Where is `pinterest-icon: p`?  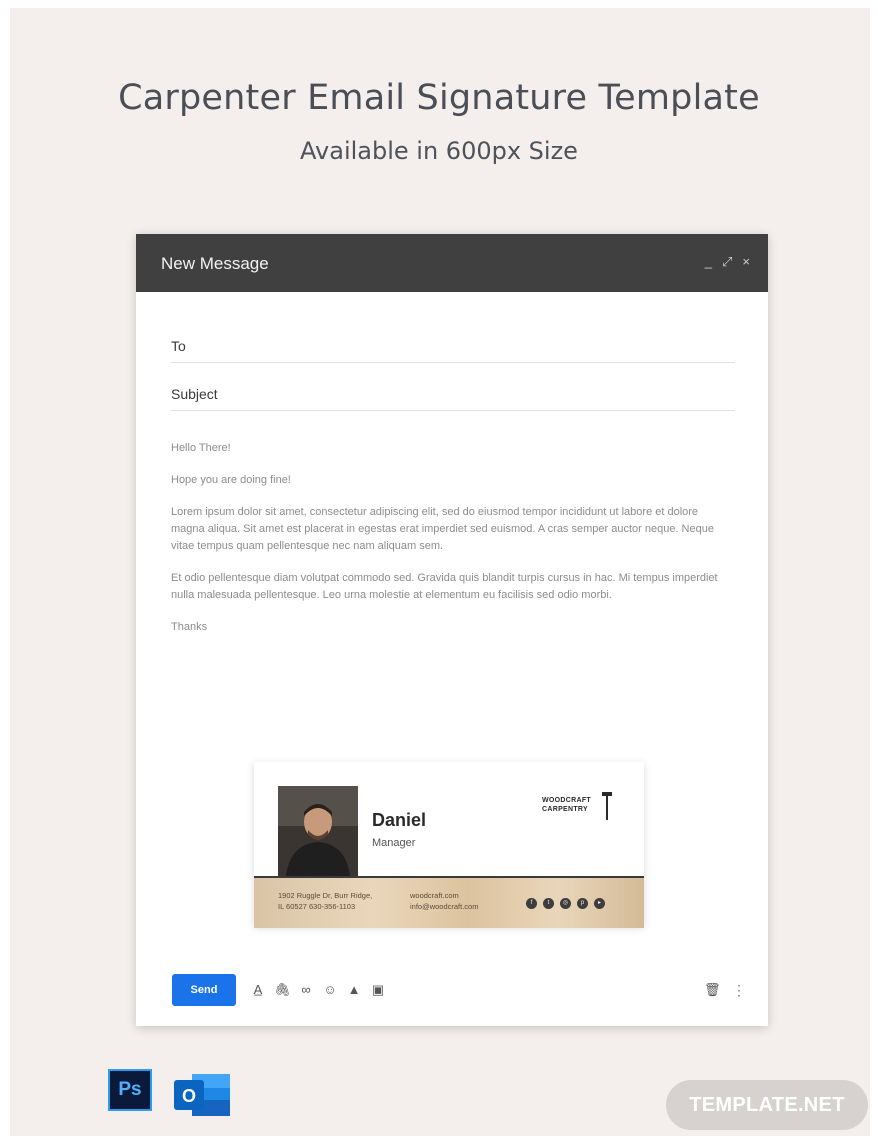 pinterest-icon: p is located at coordinates (582, 903).